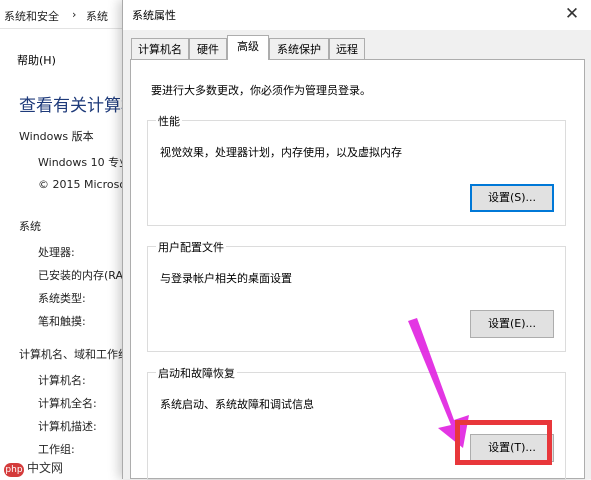 The image size is (591, 480). I want to click on tab-advanced: 高级, so click(248, 47).